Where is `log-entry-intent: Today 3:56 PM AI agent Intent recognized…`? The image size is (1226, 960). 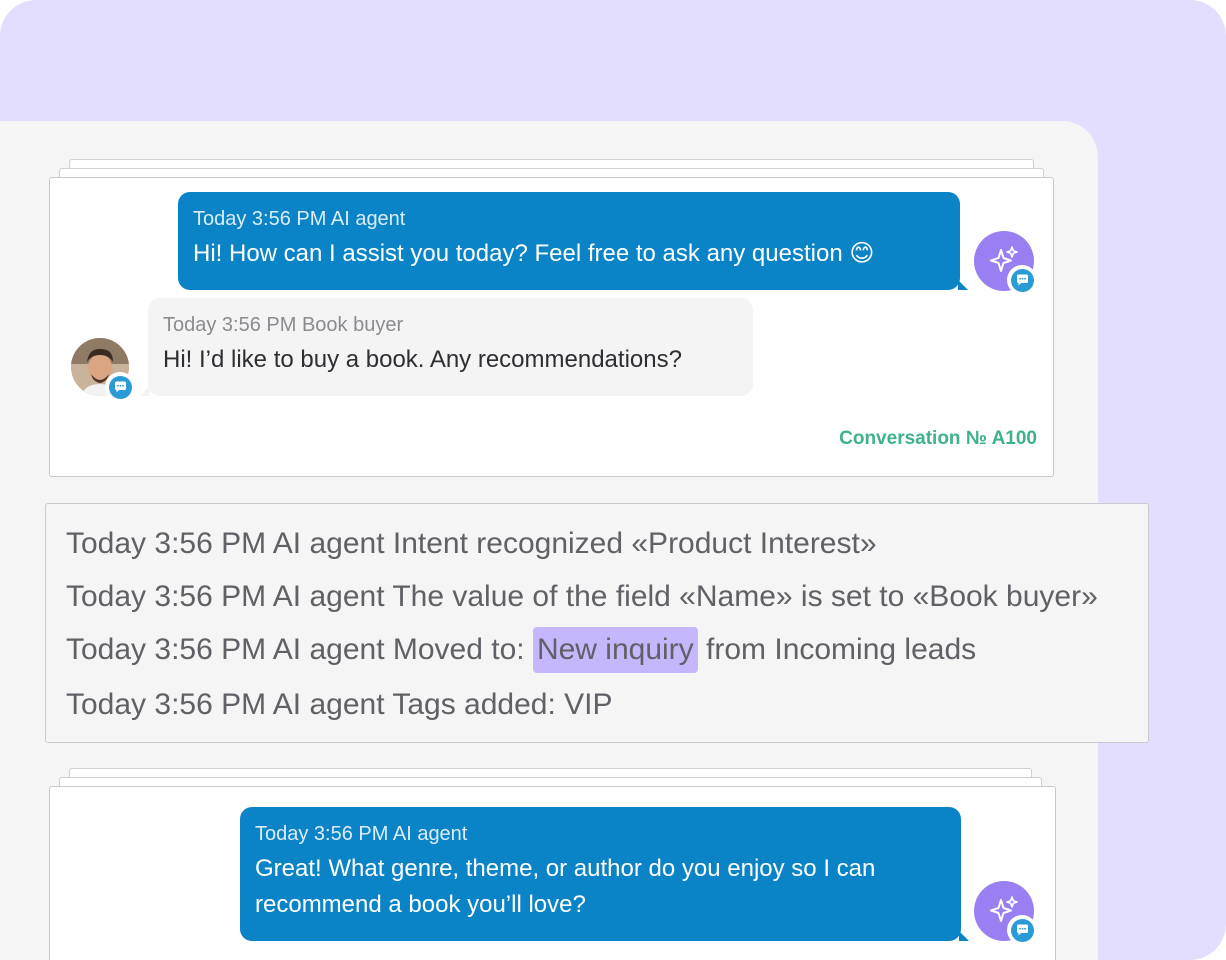 log-entry-intent: Today 3:56 PM AI agent Intent recognized… is located at coordinates (471, 543).